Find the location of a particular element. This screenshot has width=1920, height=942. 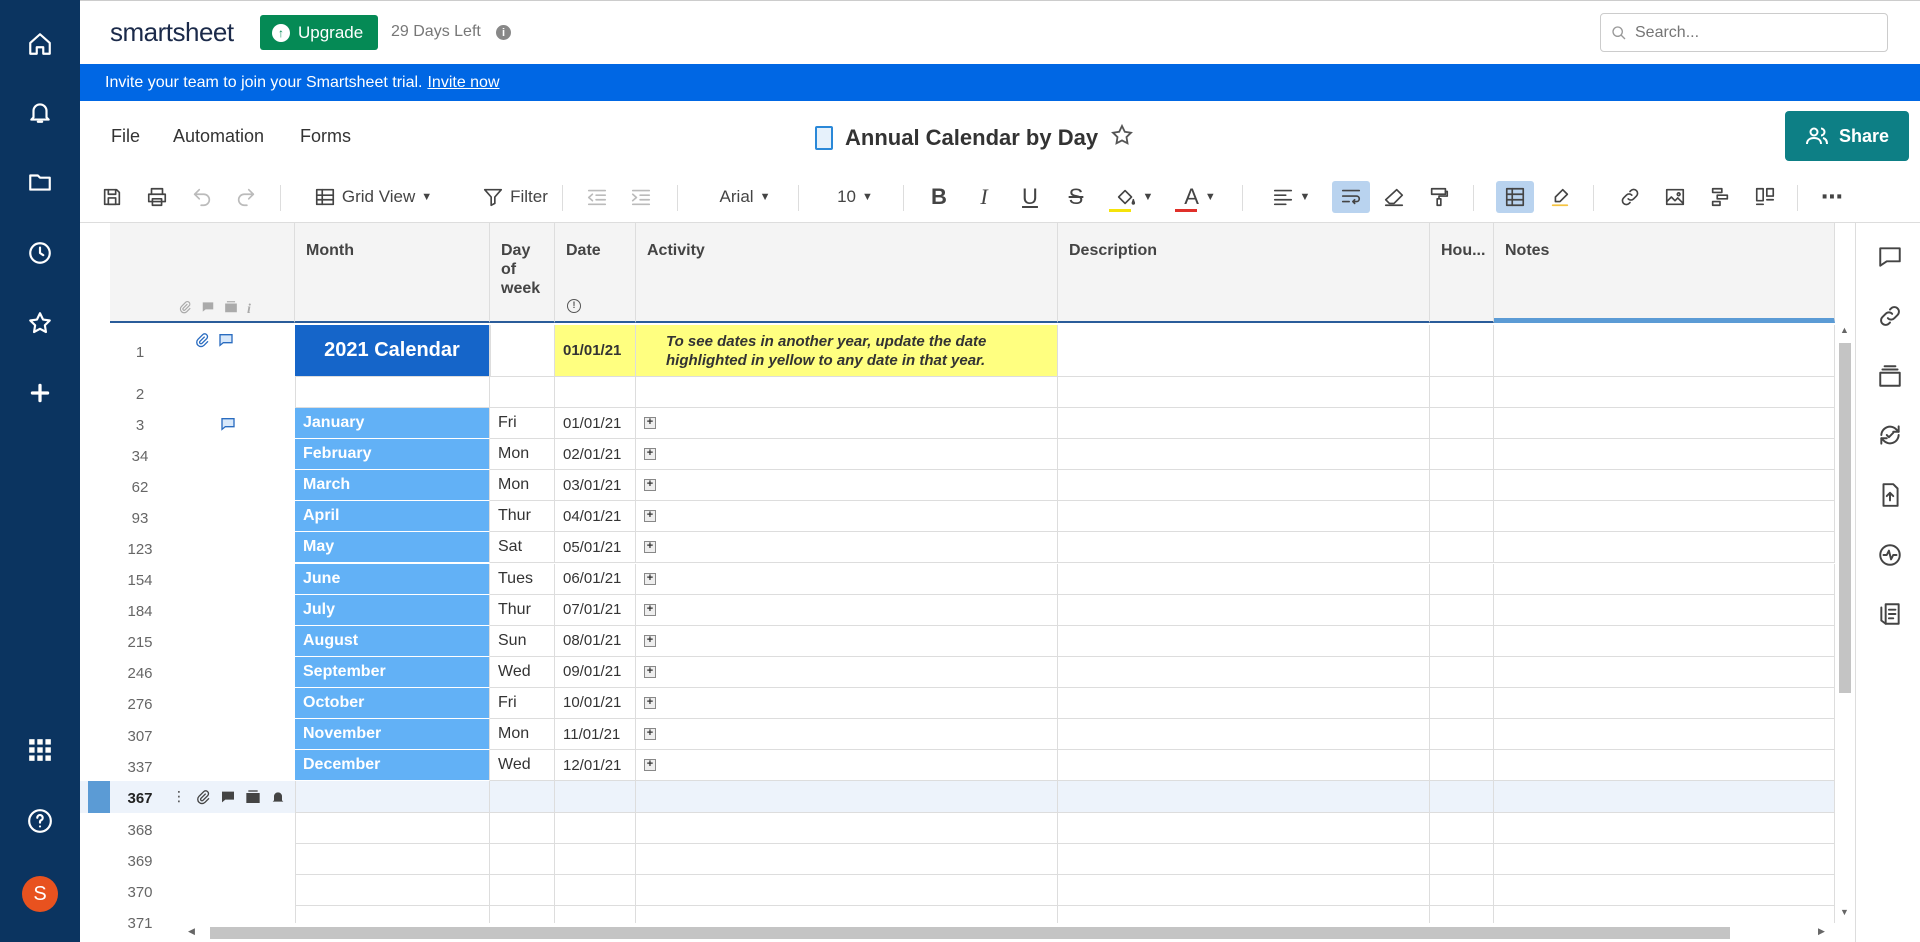

horizontal-scroll-thumb is located at coordinates (970, 933).